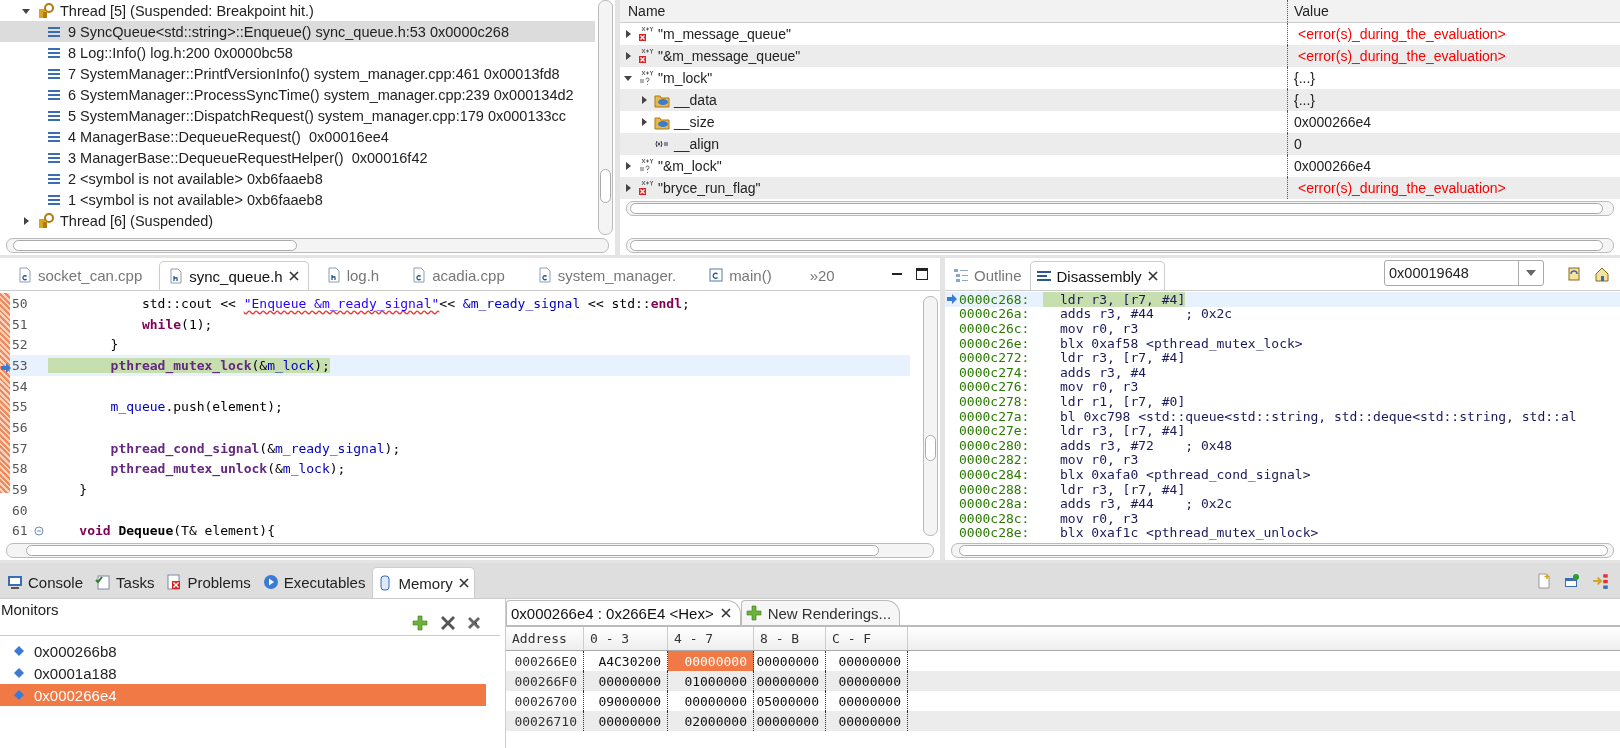 This screenshot has width=1620, height=748. Describe the element at coordinates (690, 166) in the screenshot. I see `variable-name: "&m_lock"` at that location.